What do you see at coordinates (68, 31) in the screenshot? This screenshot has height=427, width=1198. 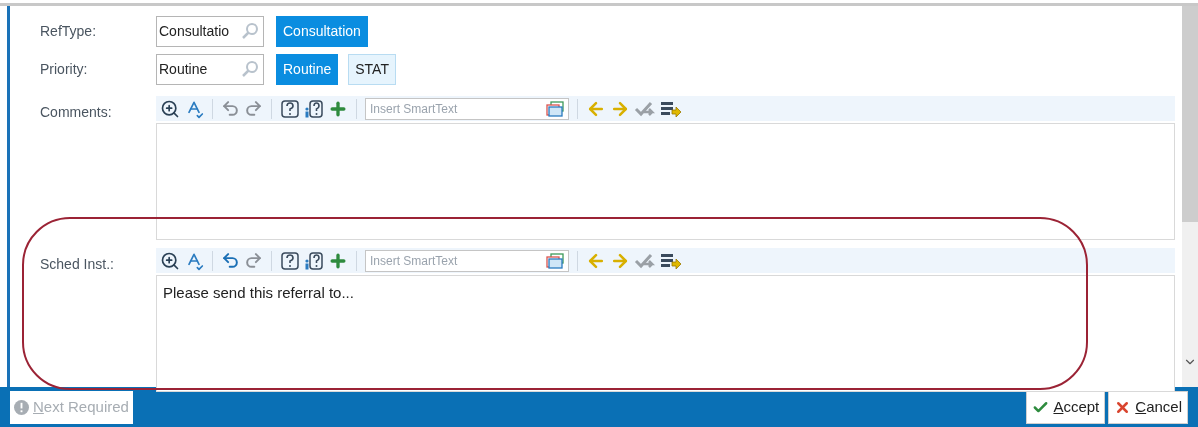 I see `field-label: RefType:` at bounding box center [68, 31].